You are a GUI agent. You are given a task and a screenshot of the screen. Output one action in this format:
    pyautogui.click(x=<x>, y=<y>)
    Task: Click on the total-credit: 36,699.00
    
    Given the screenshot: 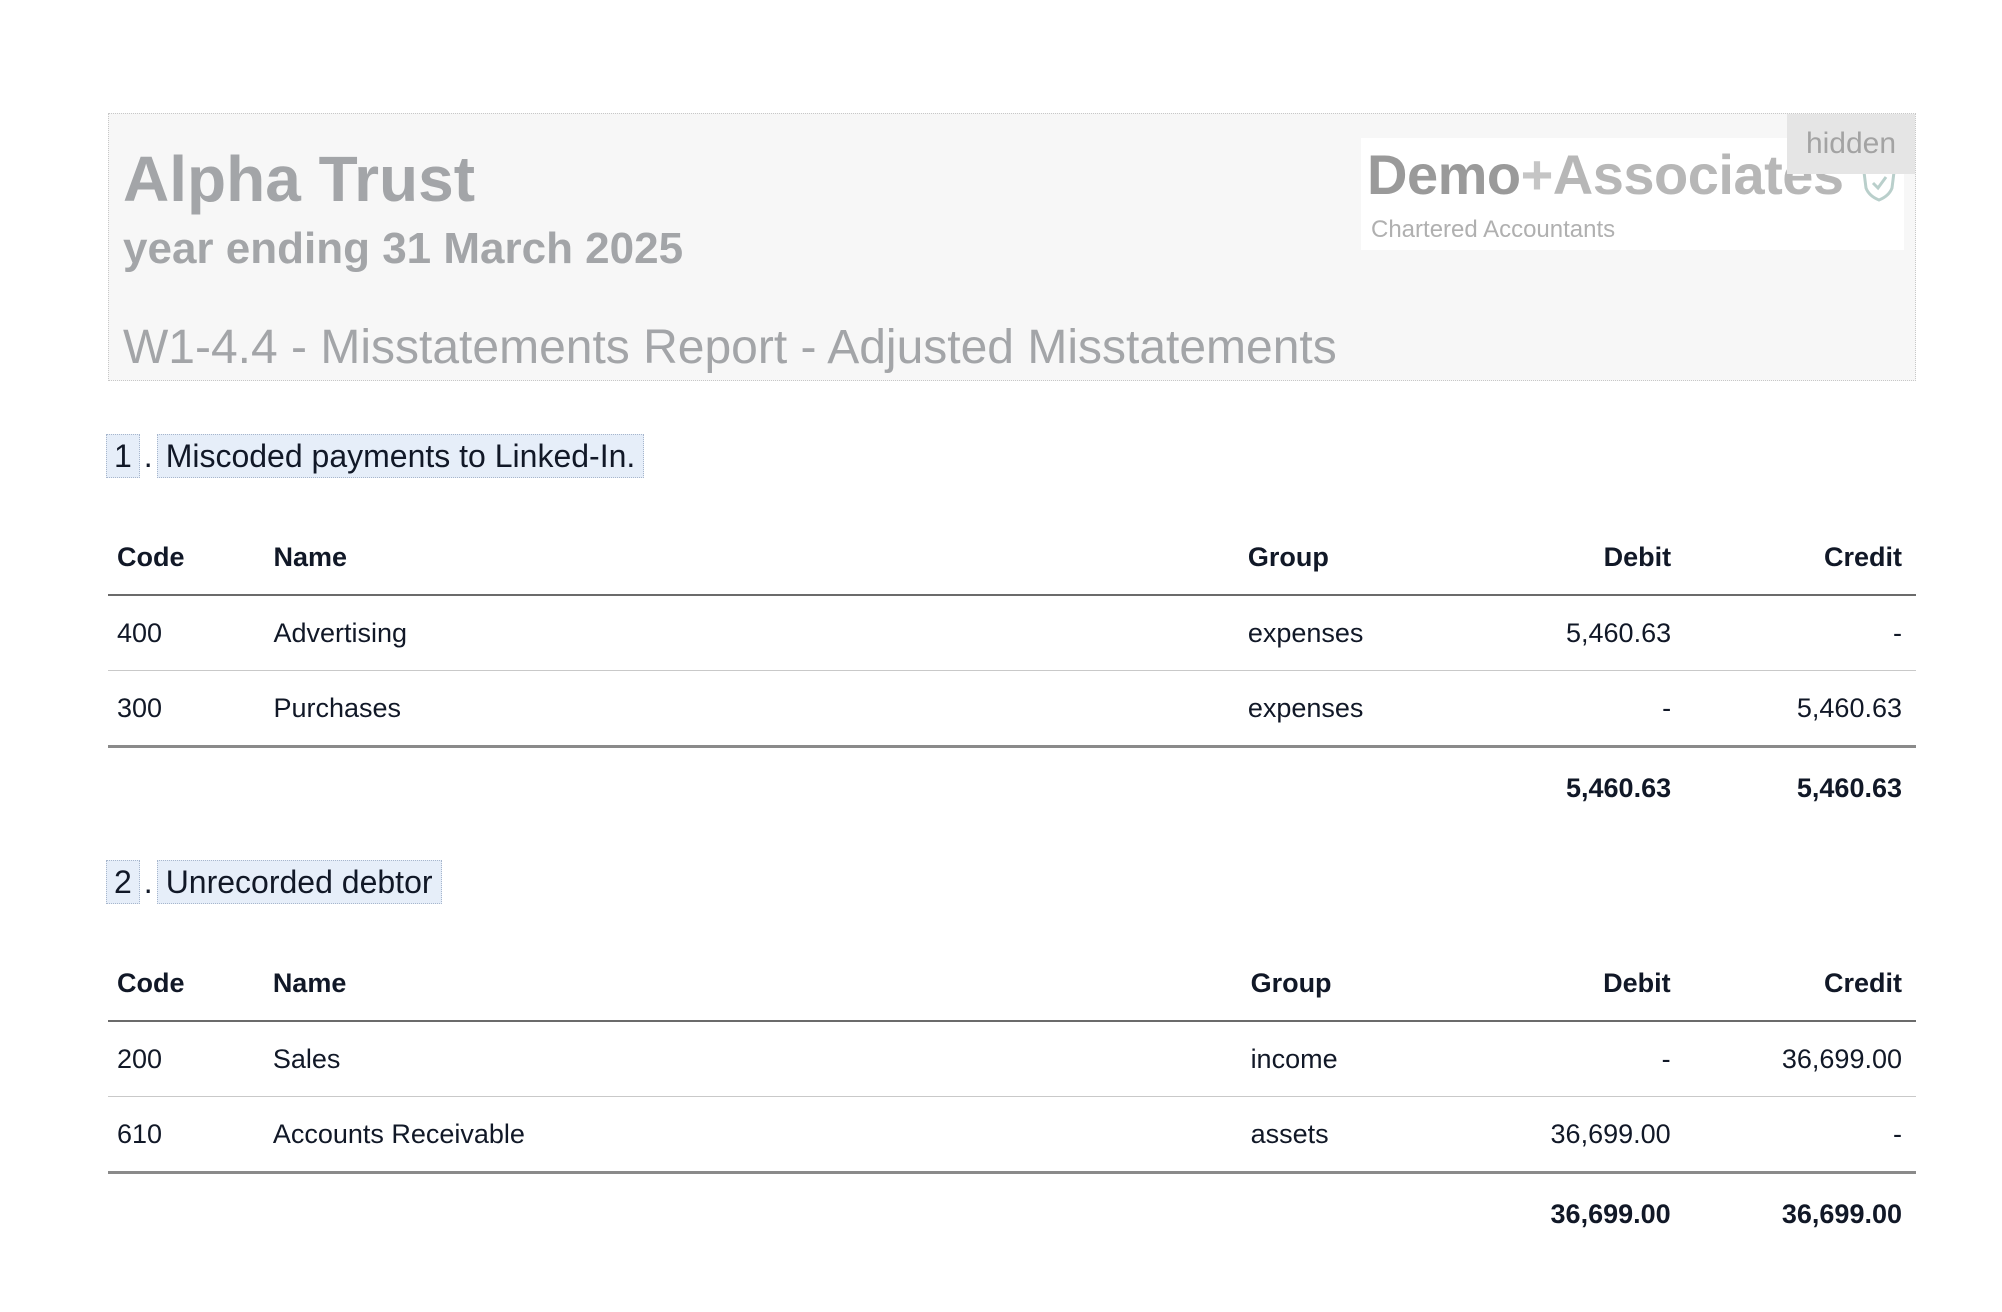 What is the action you would take?
    pyautogui.click(x=1841, y=1213)
    